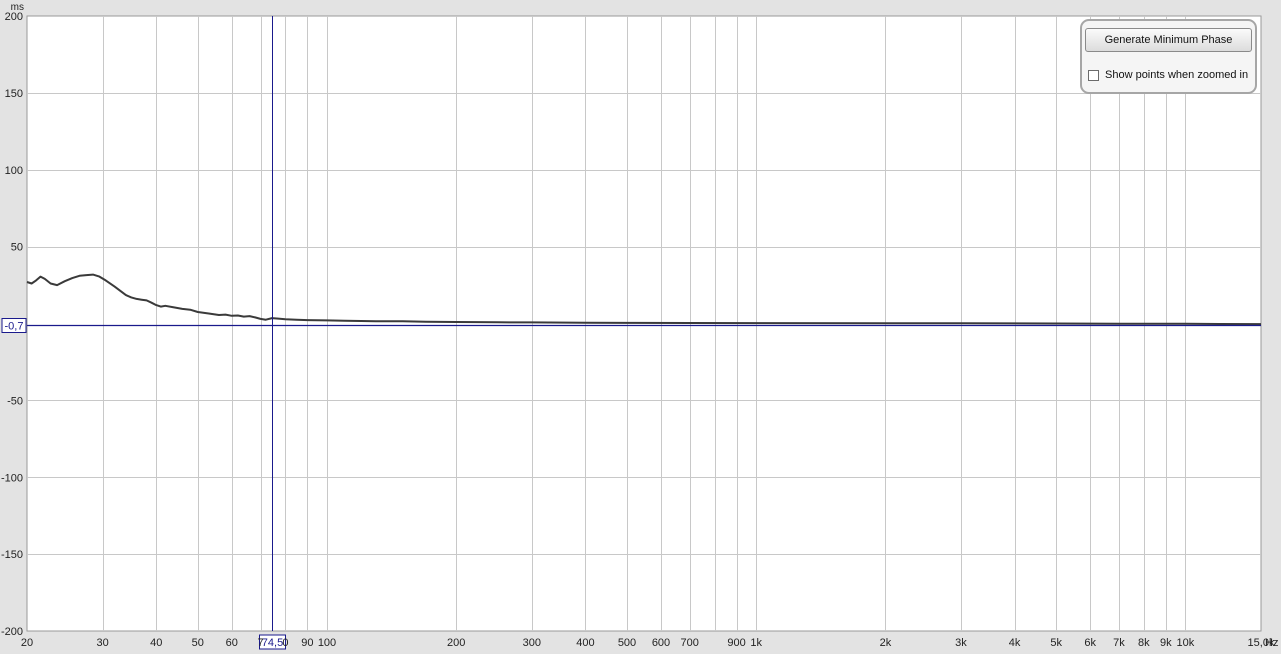 Image resolution: width=1281 pixels, height=654 pixels. Describe the element at coordinates (327, 643) in the screenshot. I see `x-tick-label: 100` at that location.